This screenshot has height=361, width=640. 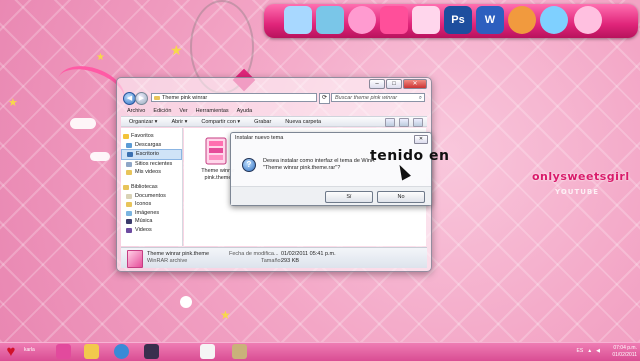 What do you see at coordinates (91, 351) in the screenshot?
I see `folder-taskbar-icon` at bounding box center [91, 351].